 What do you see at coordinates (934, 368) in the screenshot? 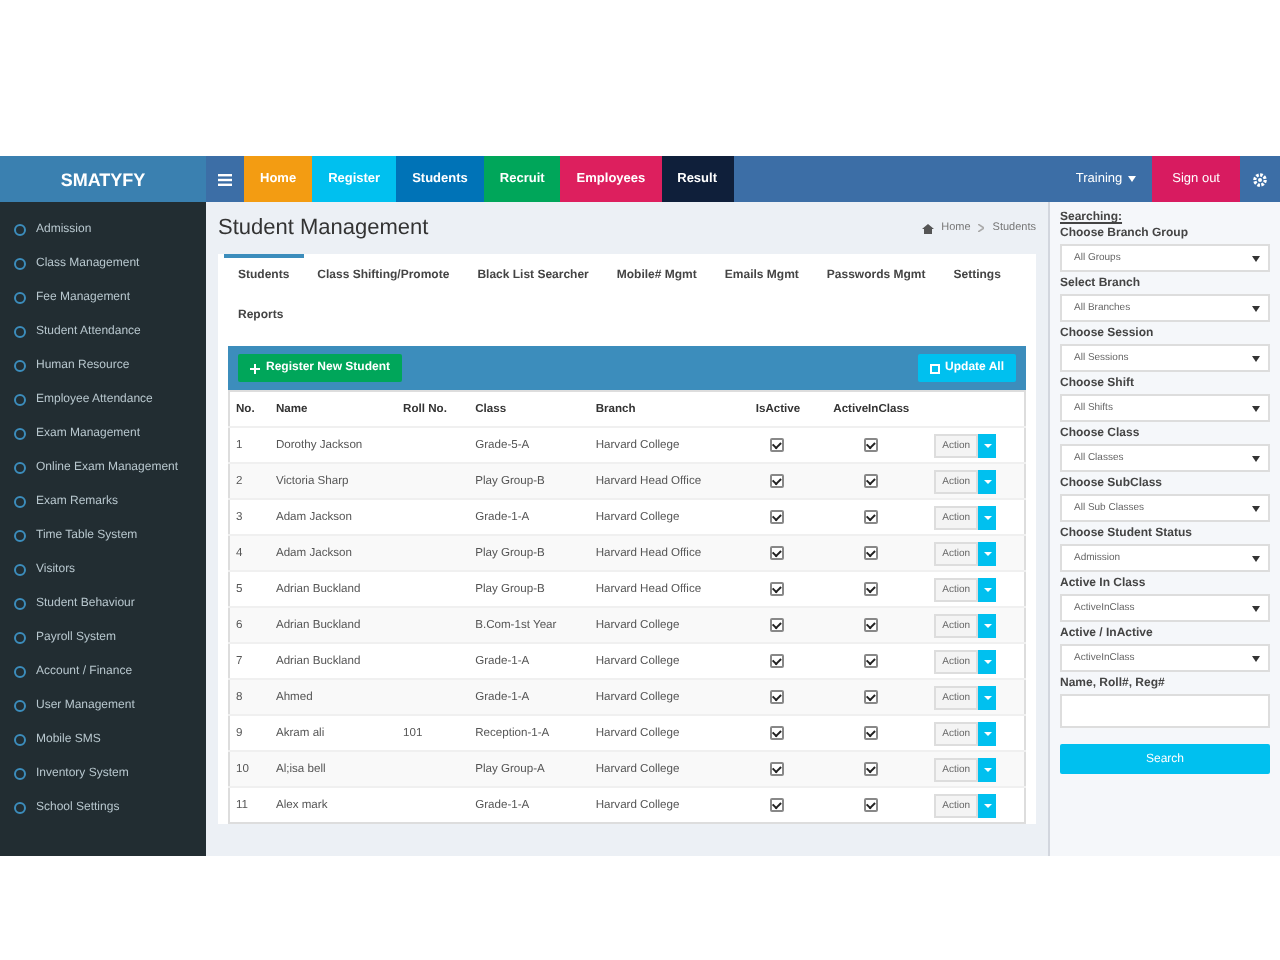
I see `edit-icon` at bounding box center [934, 368].